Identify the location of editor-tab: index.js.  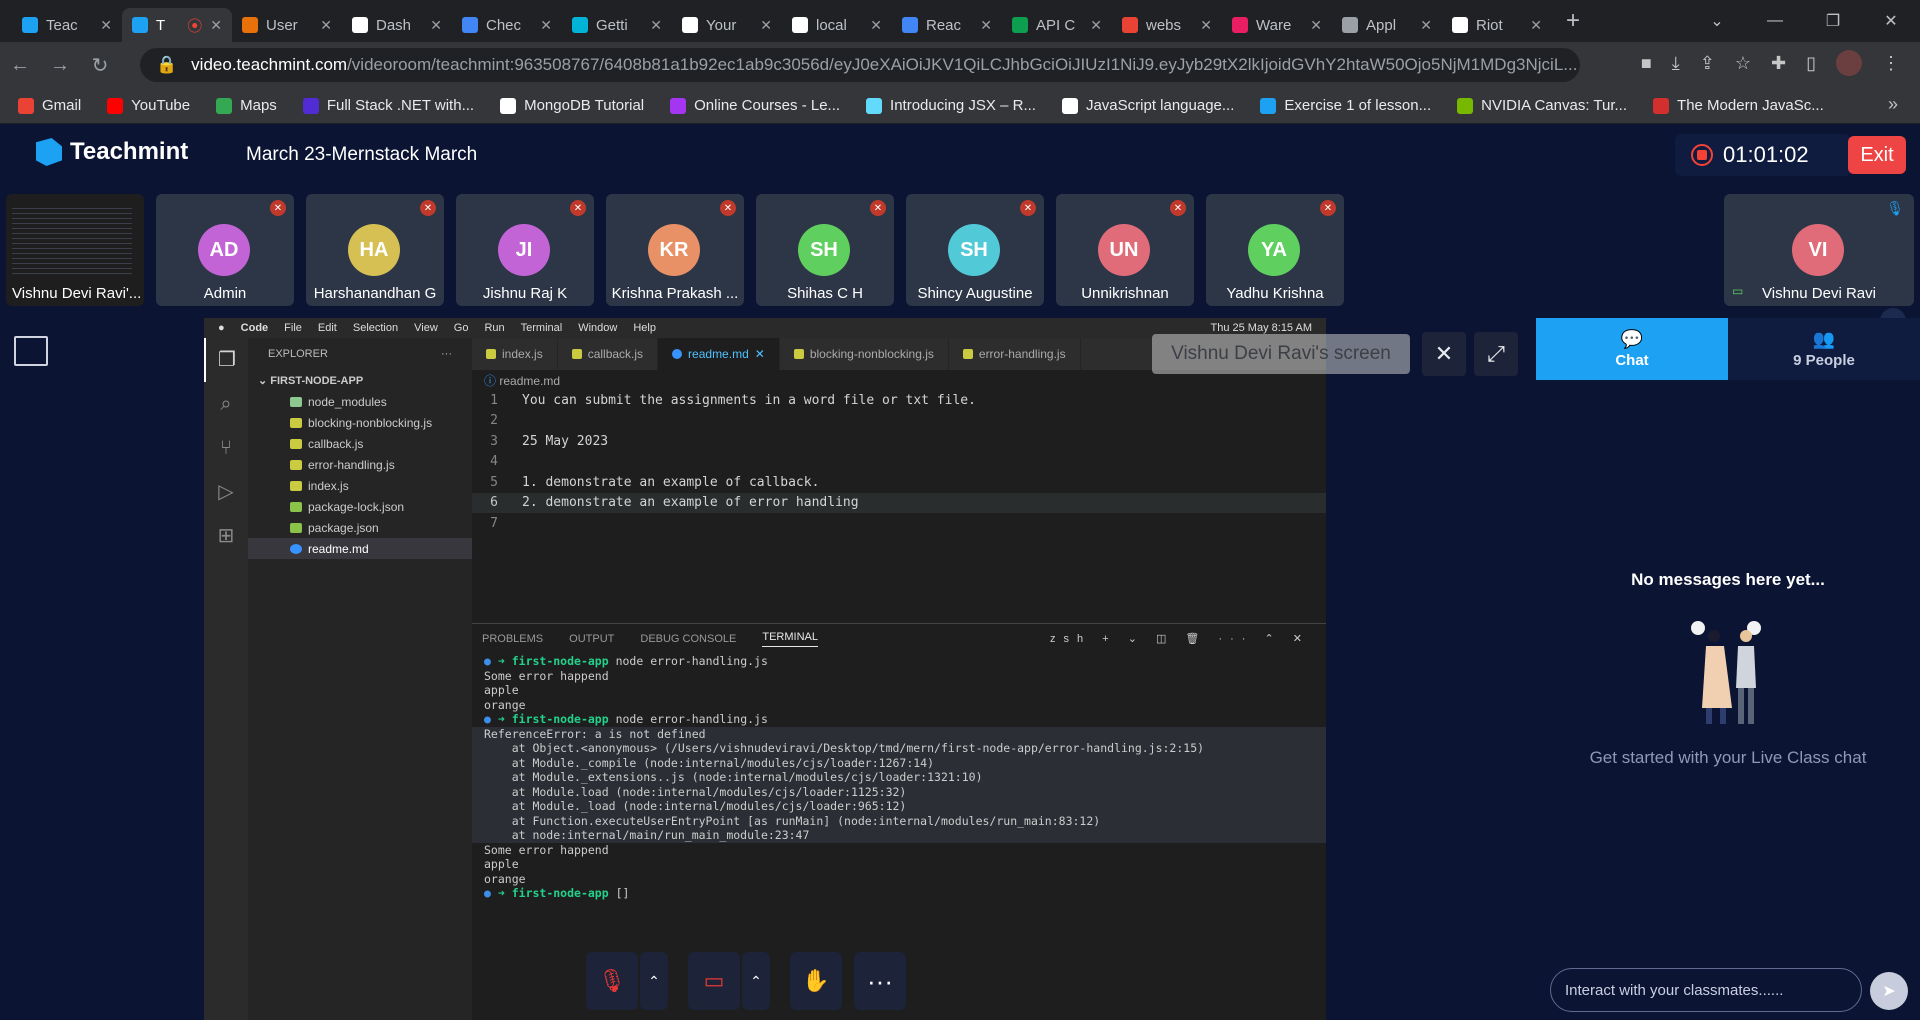
(515, 354).